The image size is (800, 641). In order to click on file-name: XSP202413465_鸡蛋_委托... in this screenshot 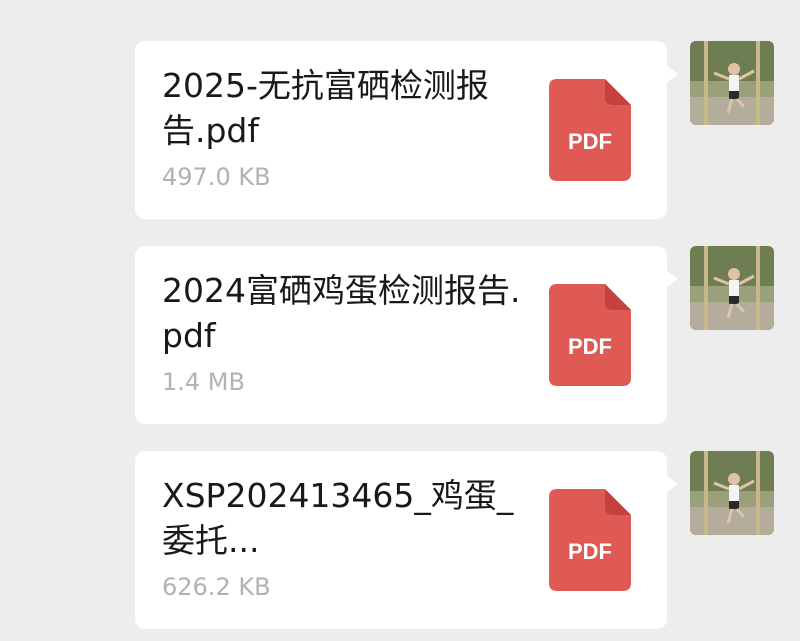, I will do `click(338, 518)`.